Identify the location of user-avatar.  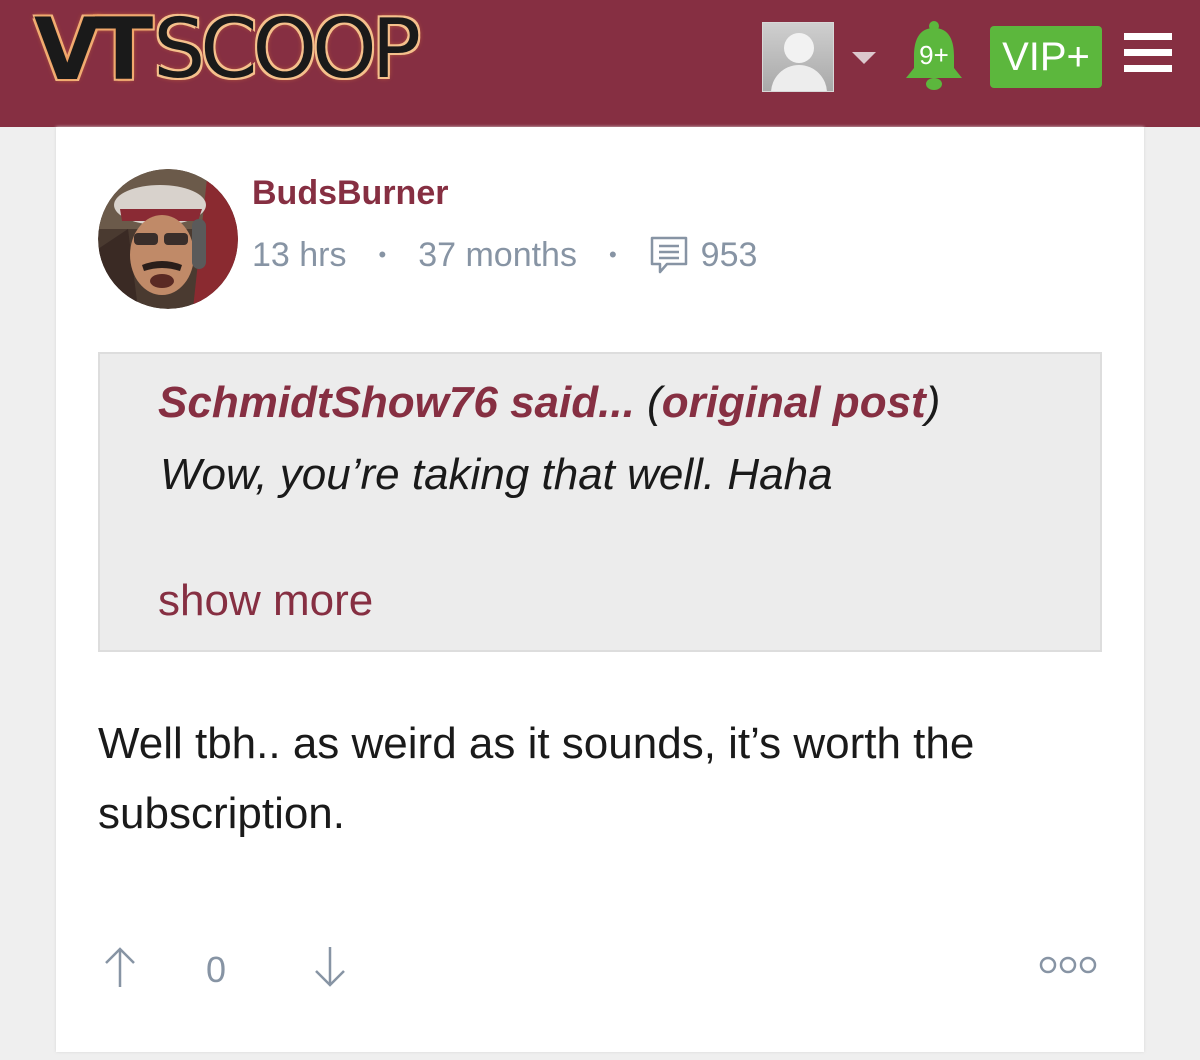
(168, 239).